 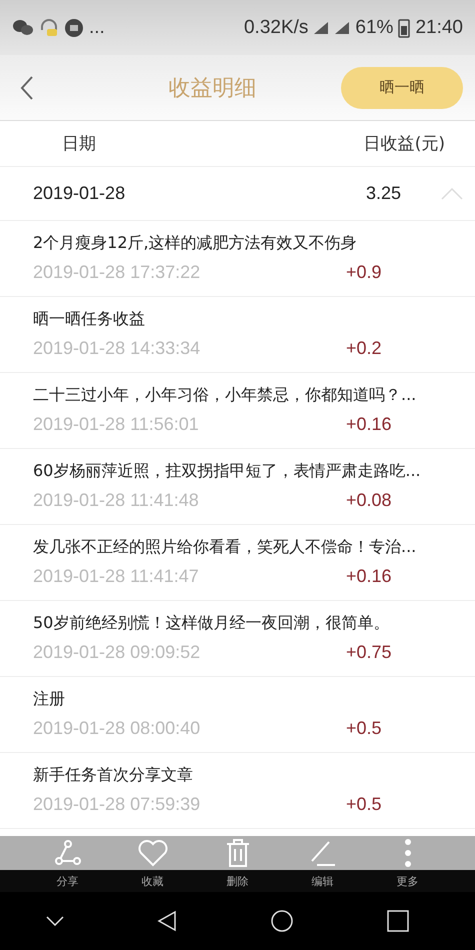 I want to click on toolbar-label: 分享, so click(x=67, y=881).